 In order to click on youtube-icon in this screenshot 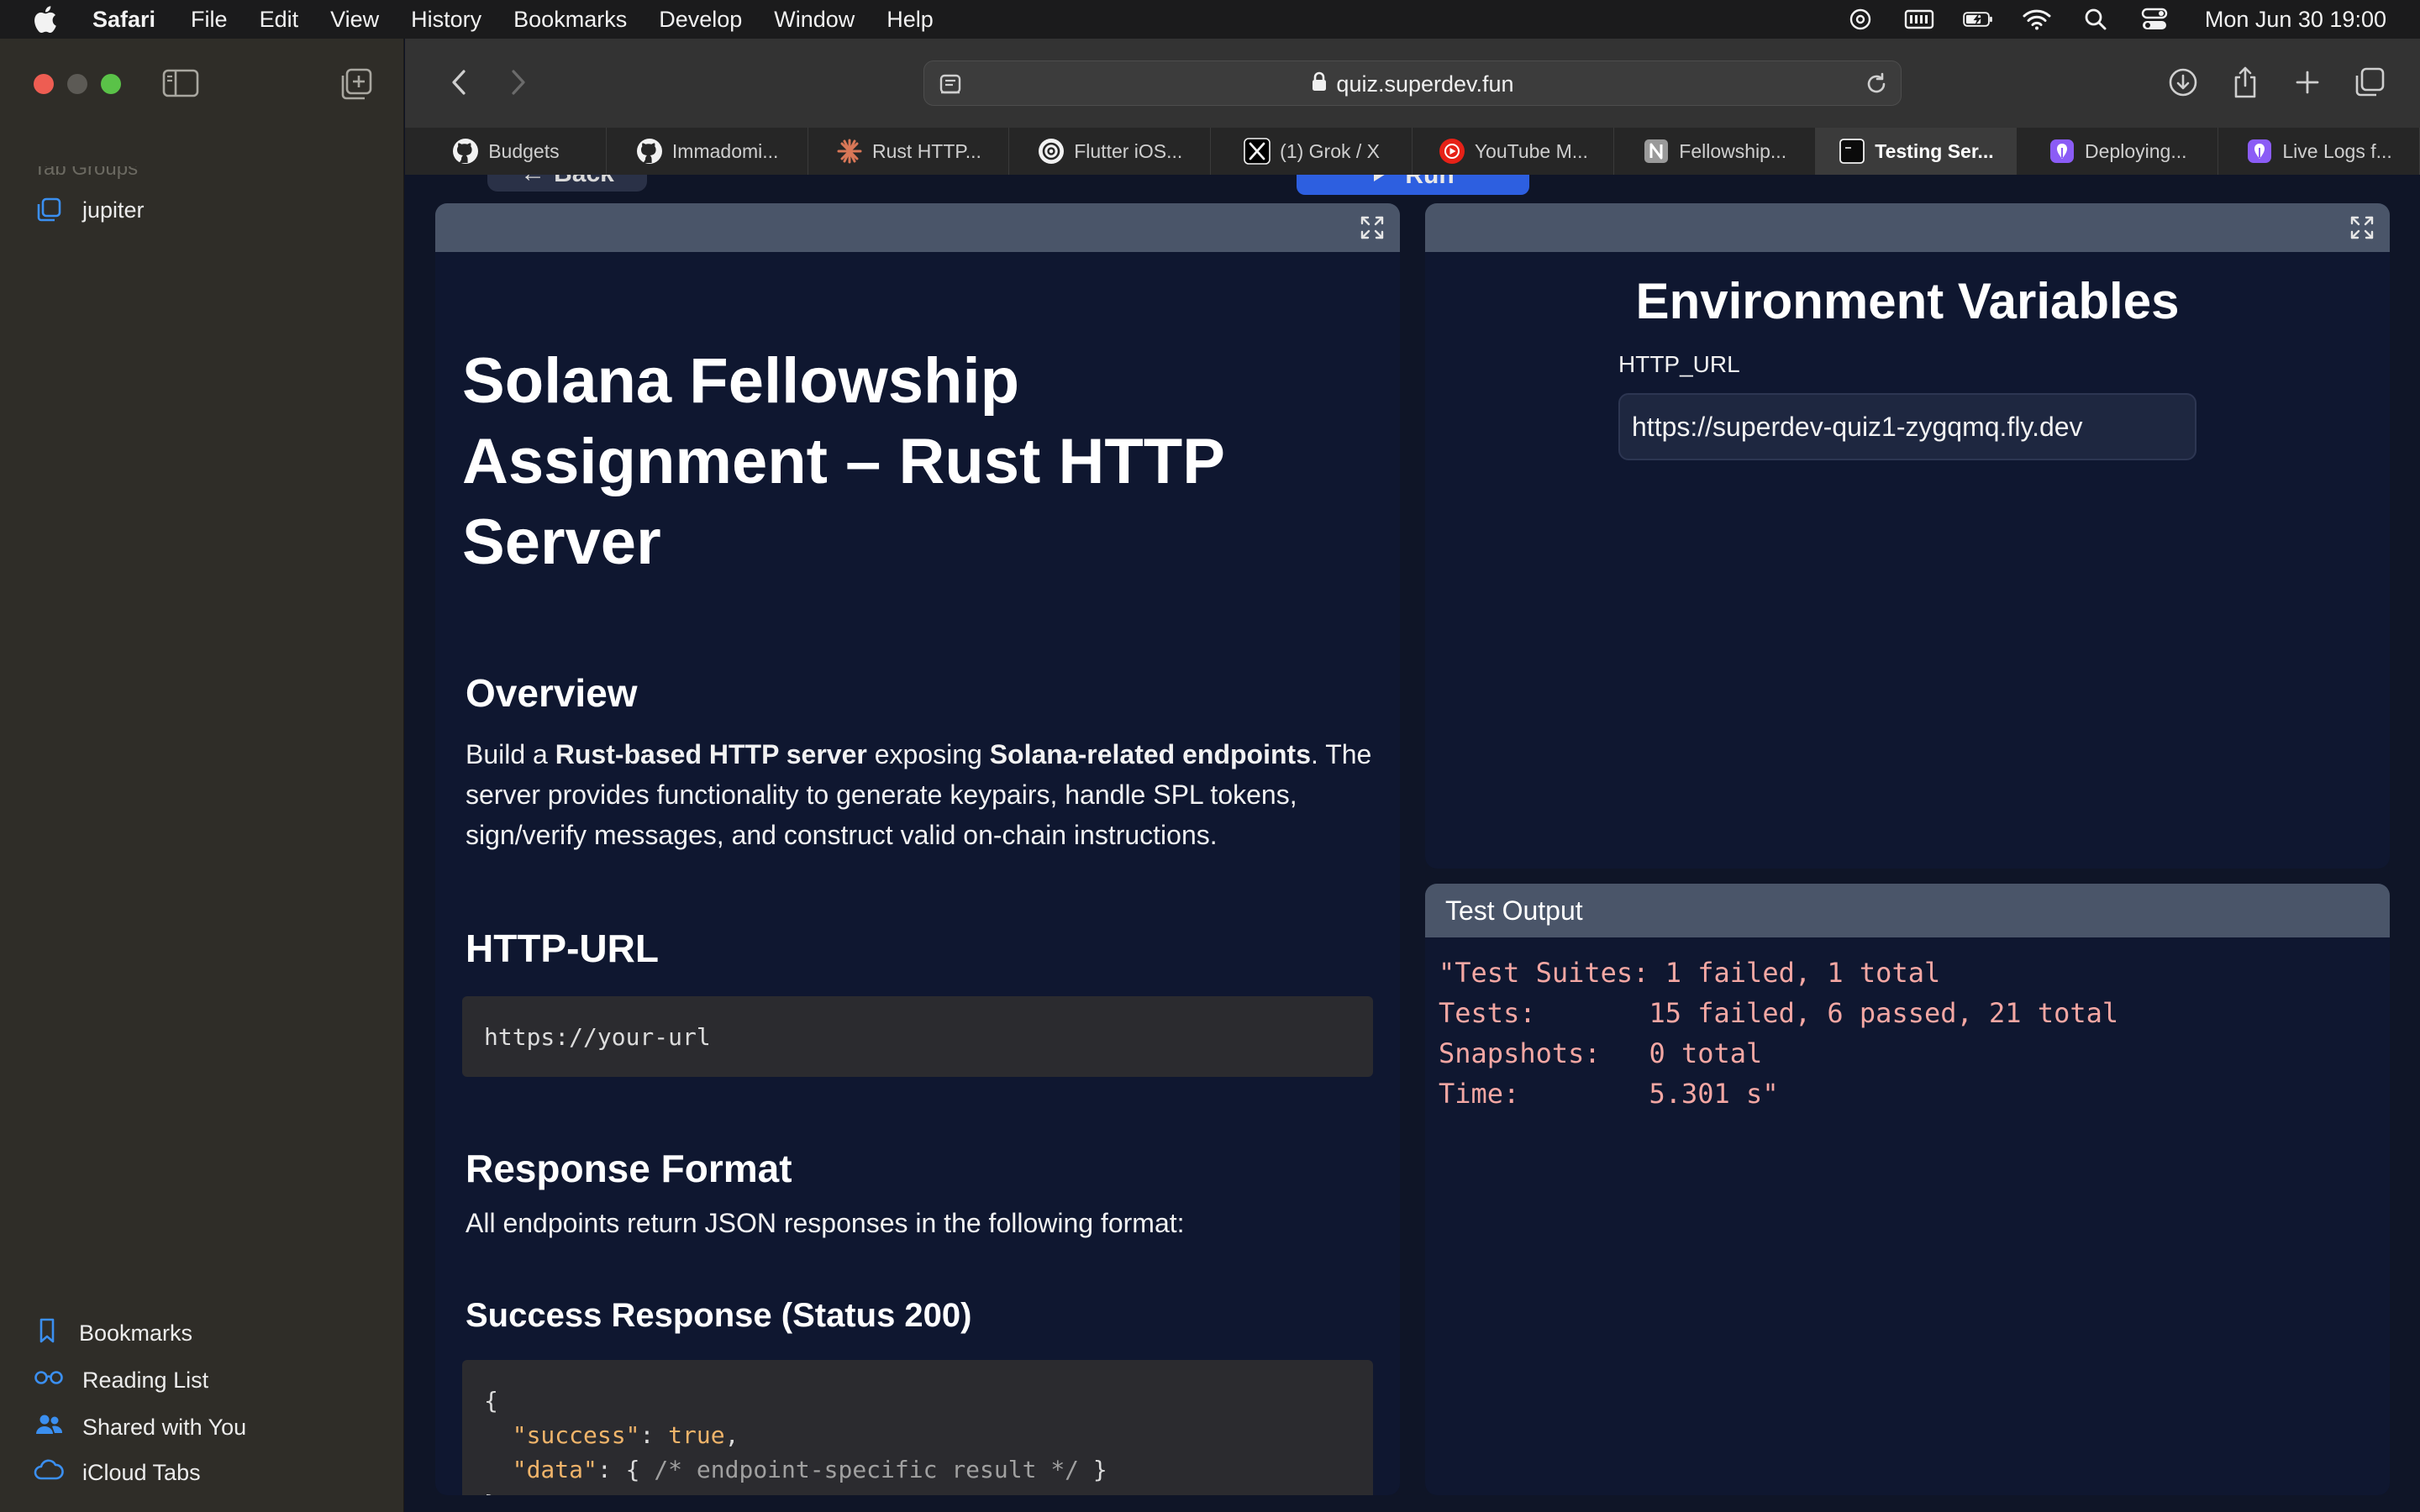, I will do `click(1452, 151)`.